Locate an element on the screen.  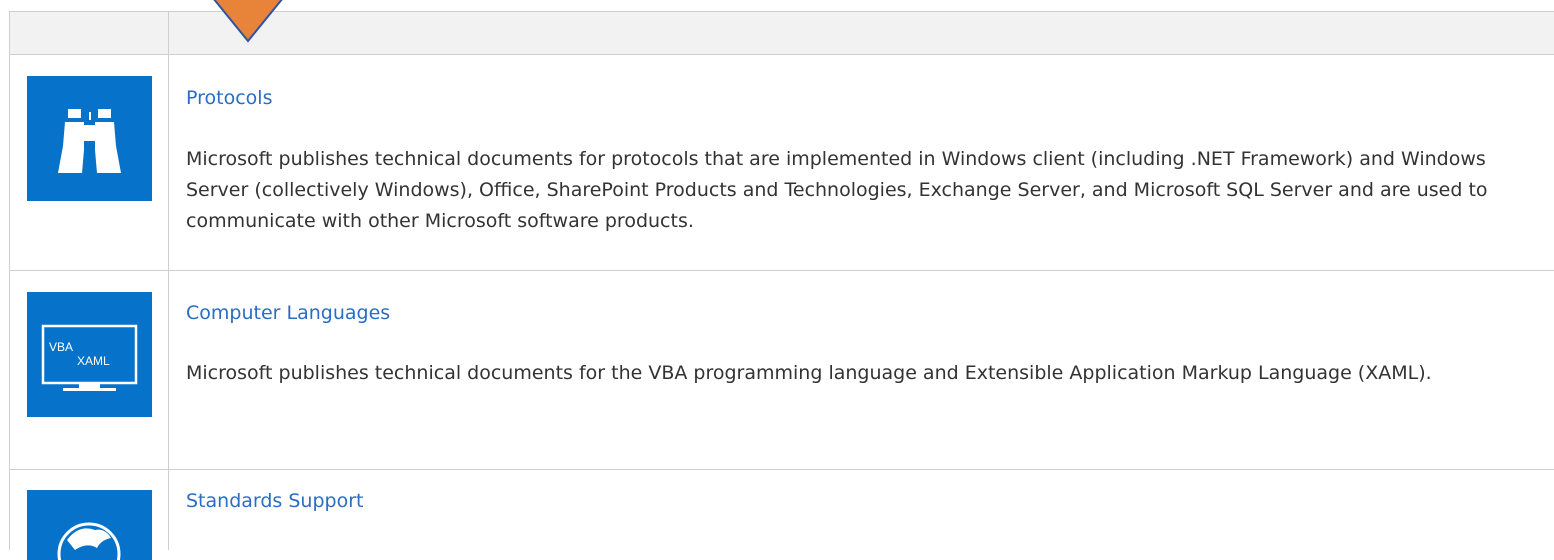
row-content-cell: Standards Support is located at coordinates (861, 510).